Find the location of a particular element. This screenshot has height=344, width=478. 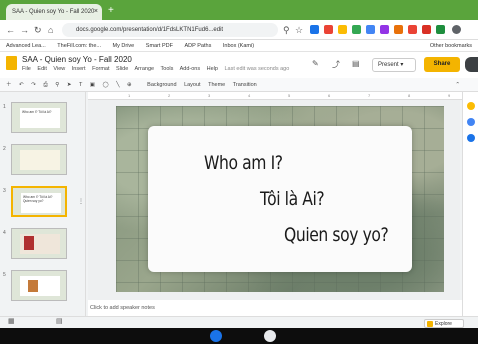

side-panel is located at coordinates (470, 208).